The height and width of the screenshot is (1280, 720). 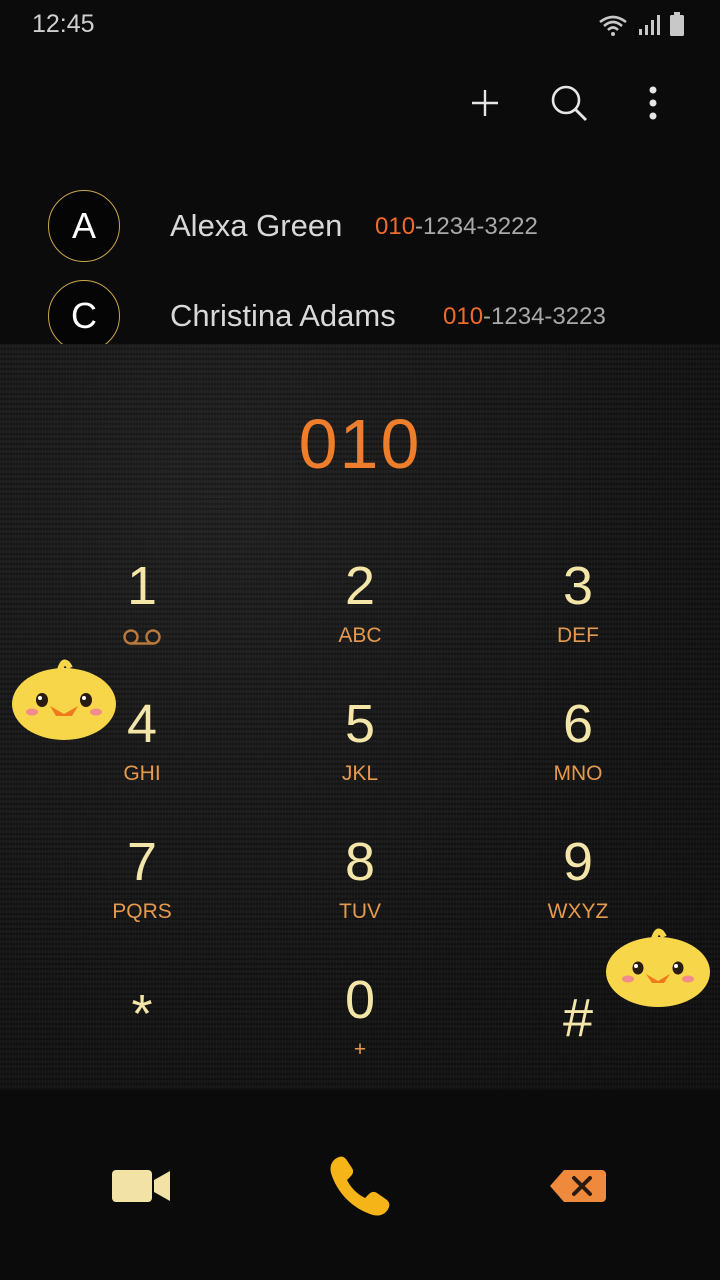 I want to click on top-action-bar, so click(x=569, y=105).